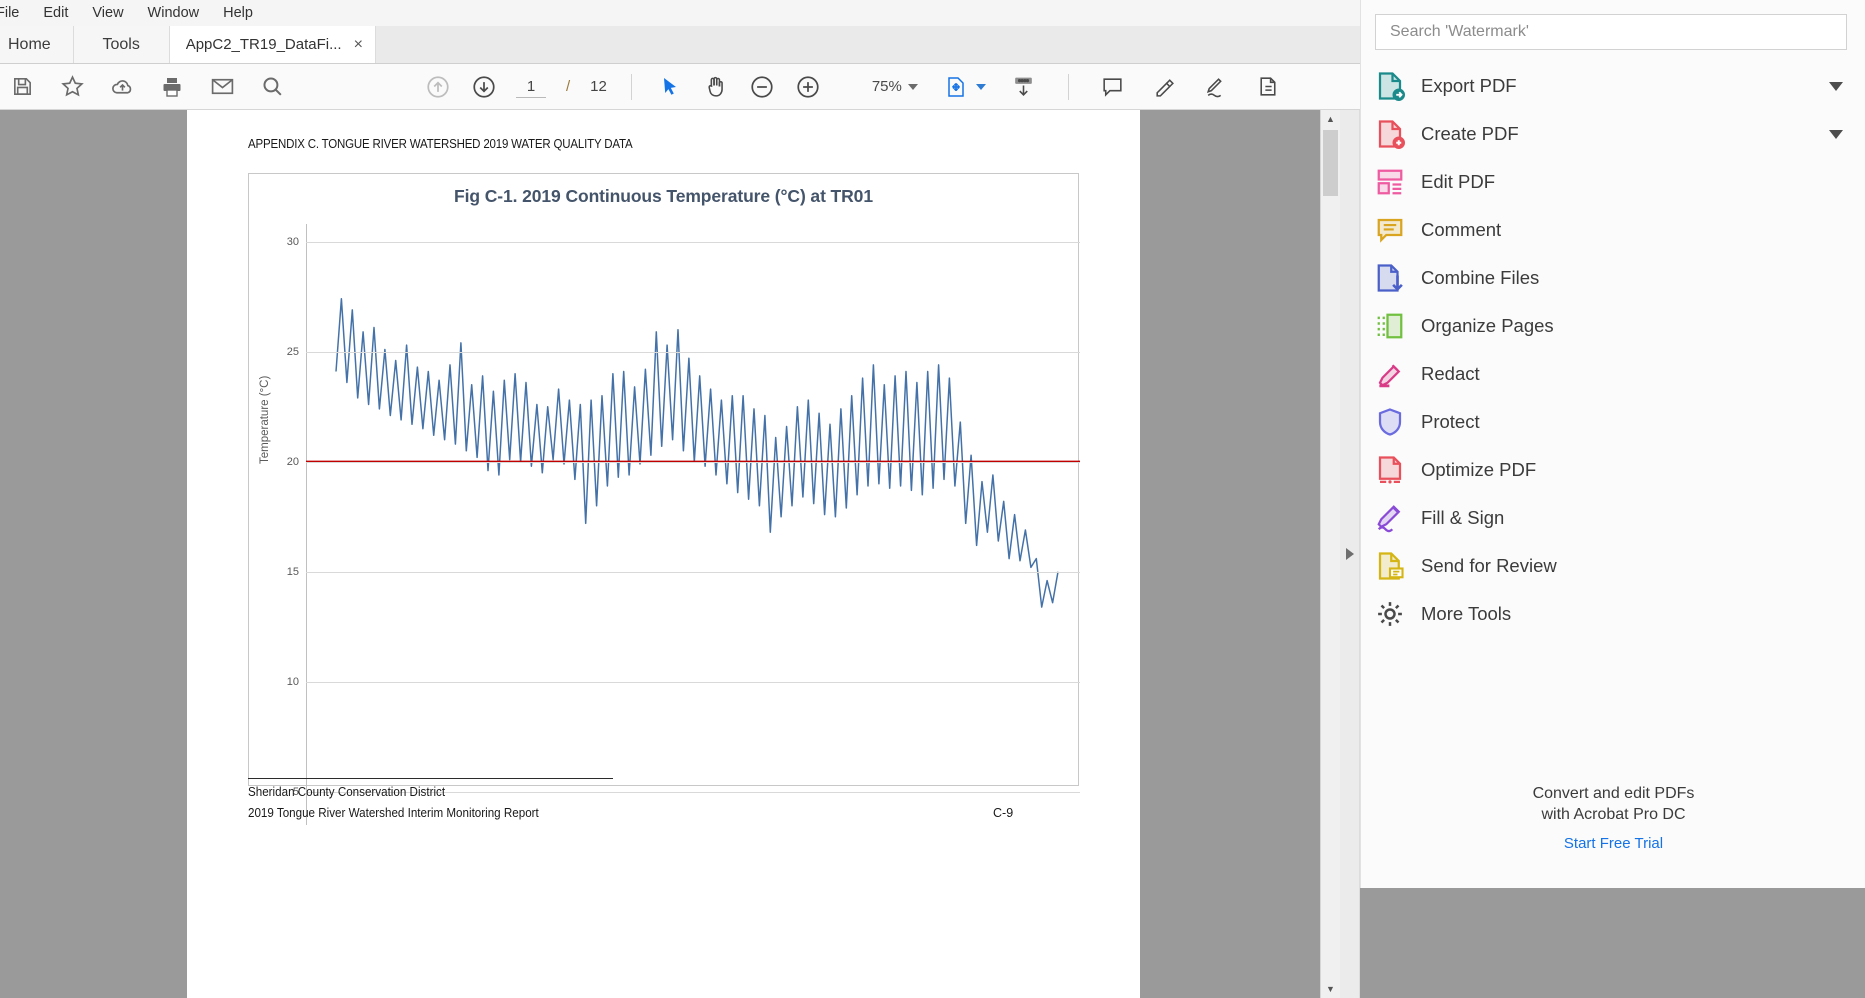  What do you see at coordinates (808, 87) in the screenshot?
I see `zoom-in-icon` at bounding box center [808, 87].